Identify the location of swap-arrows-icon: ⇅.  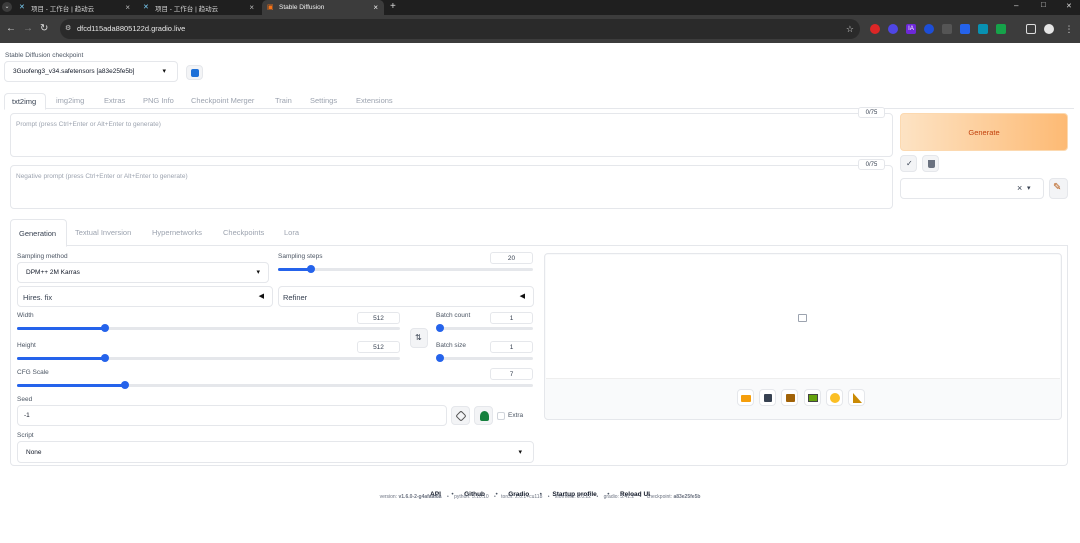
(418, 337).